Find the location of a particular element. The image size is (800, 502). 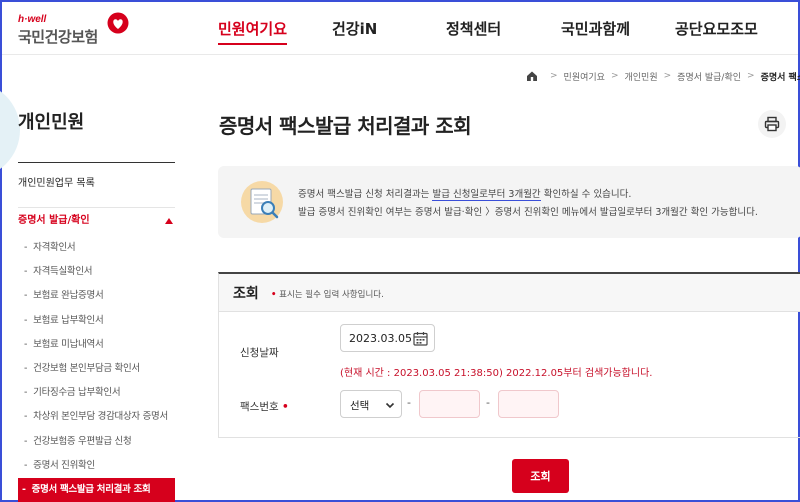

date-field: 2023.03.05 is located at coordinates (387, 338).